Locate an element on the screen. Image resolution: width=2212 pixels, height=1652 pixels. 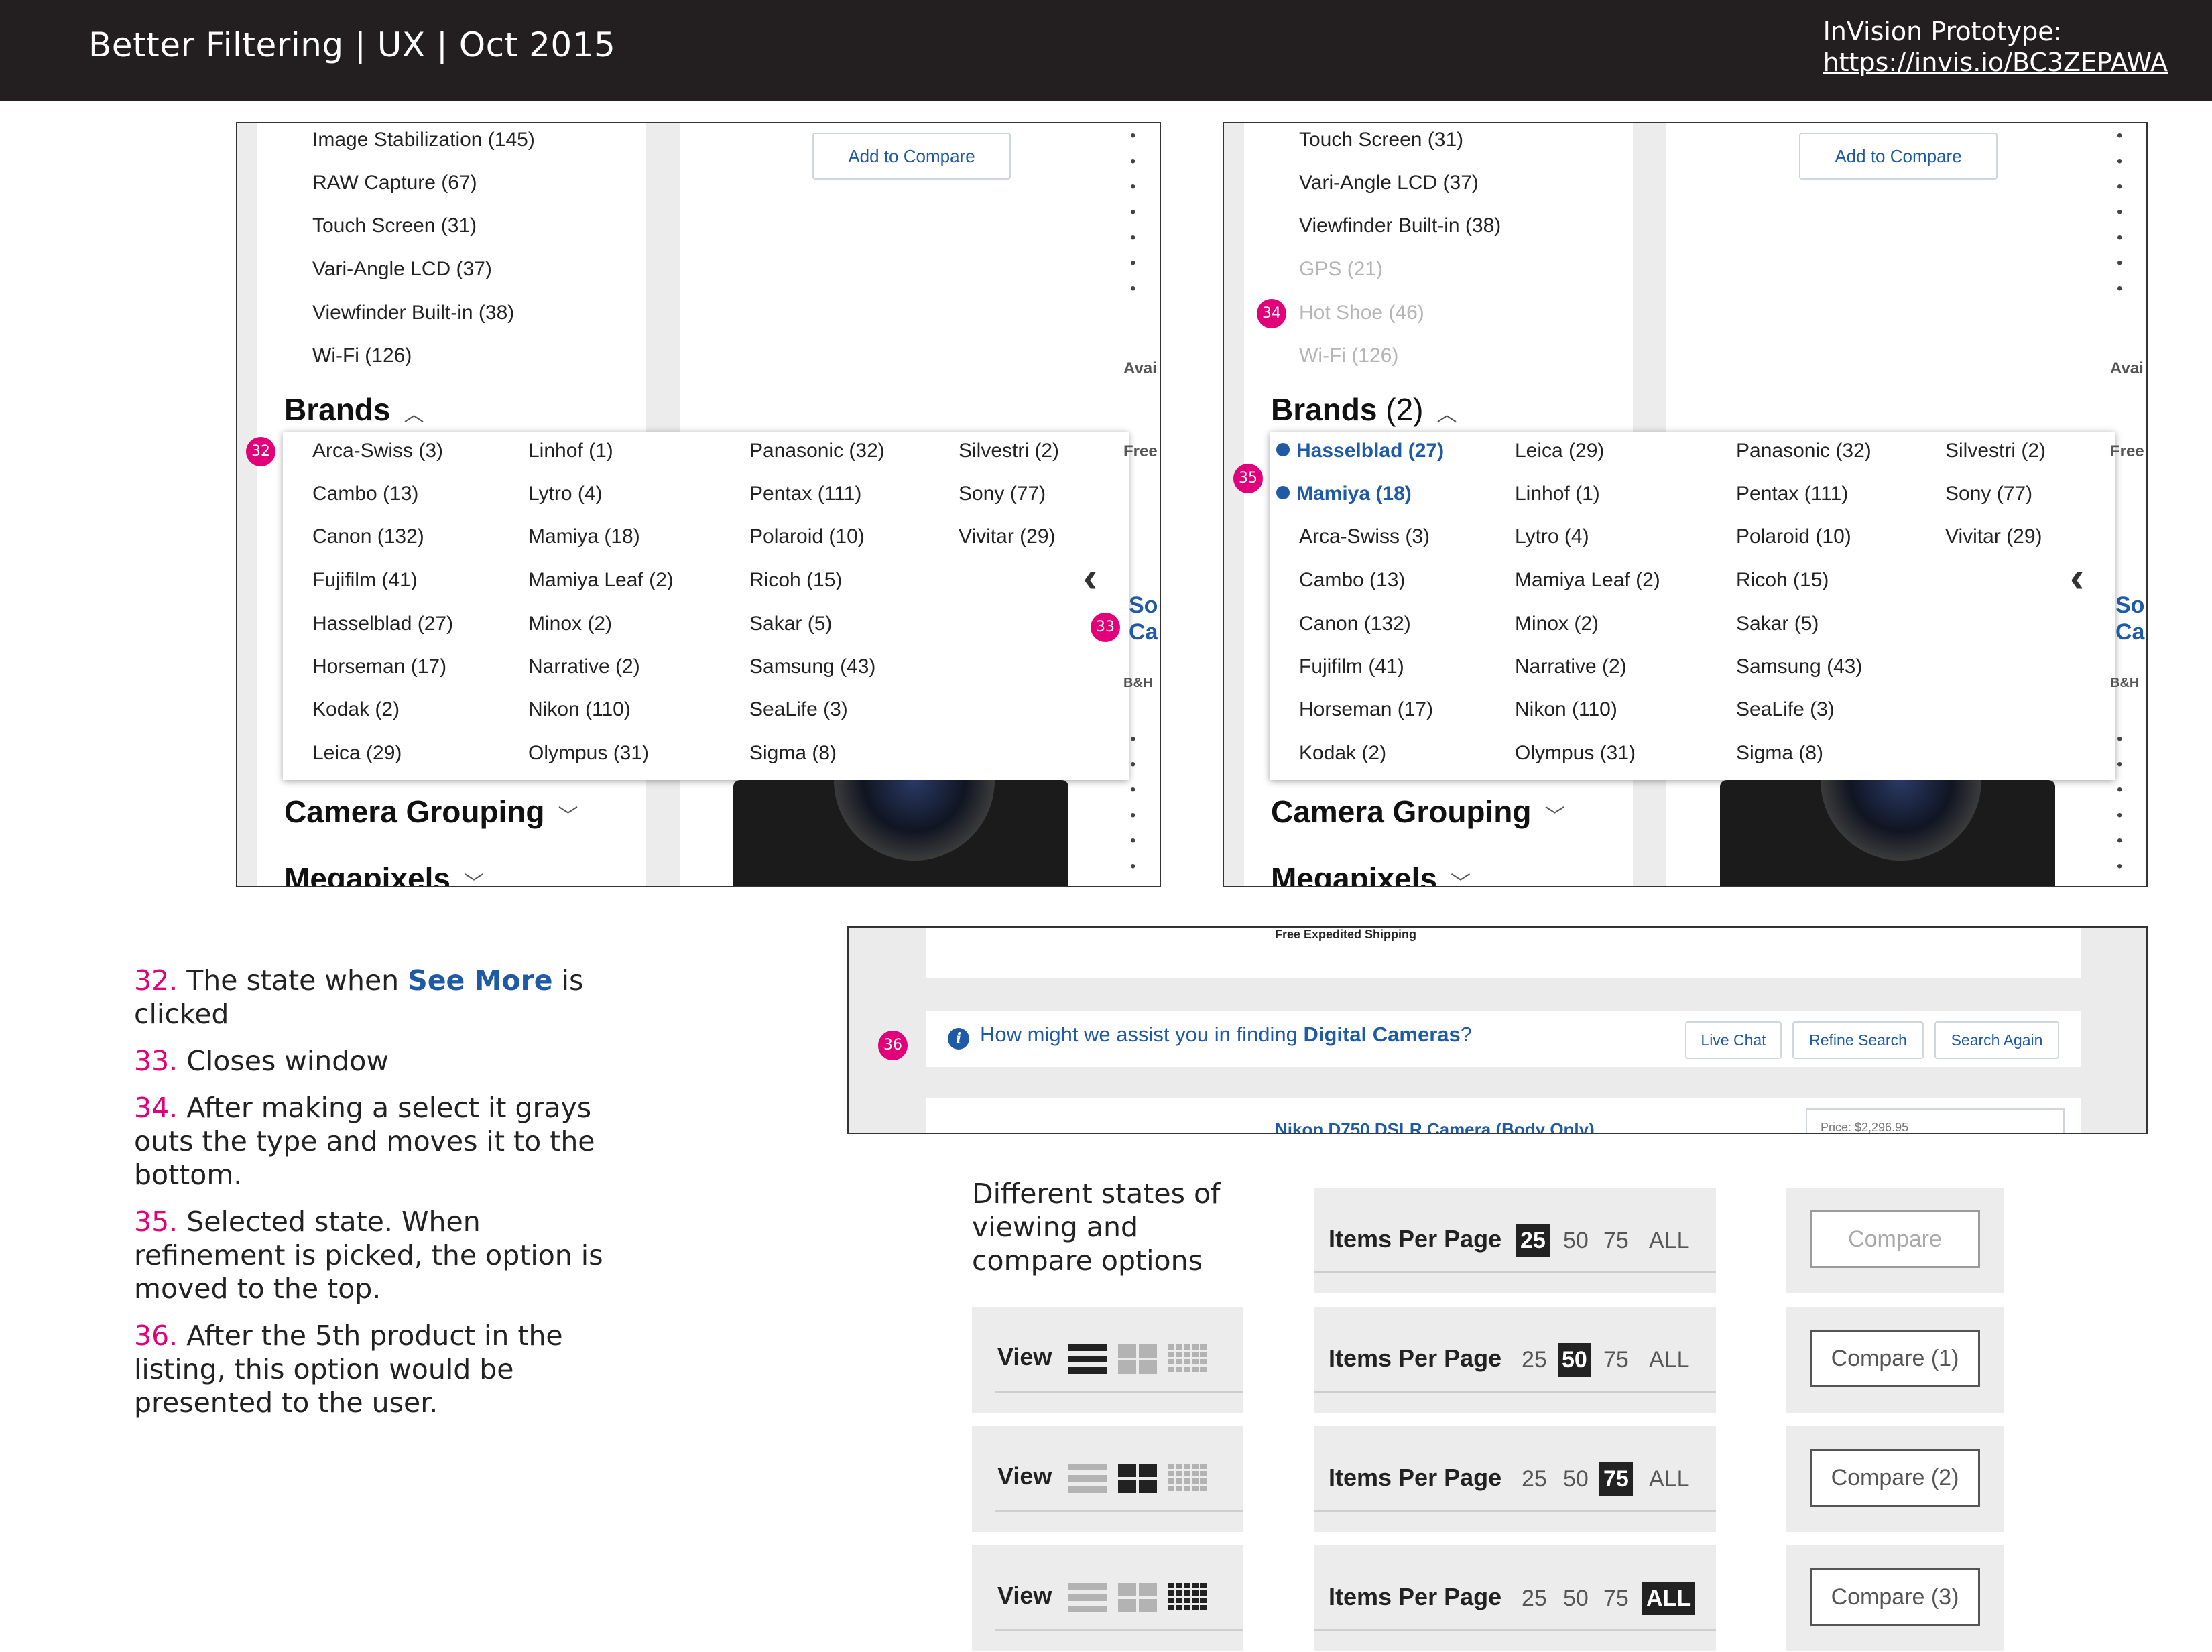
brand-option: Mamiya (18) is located at coordinates (584, 537).